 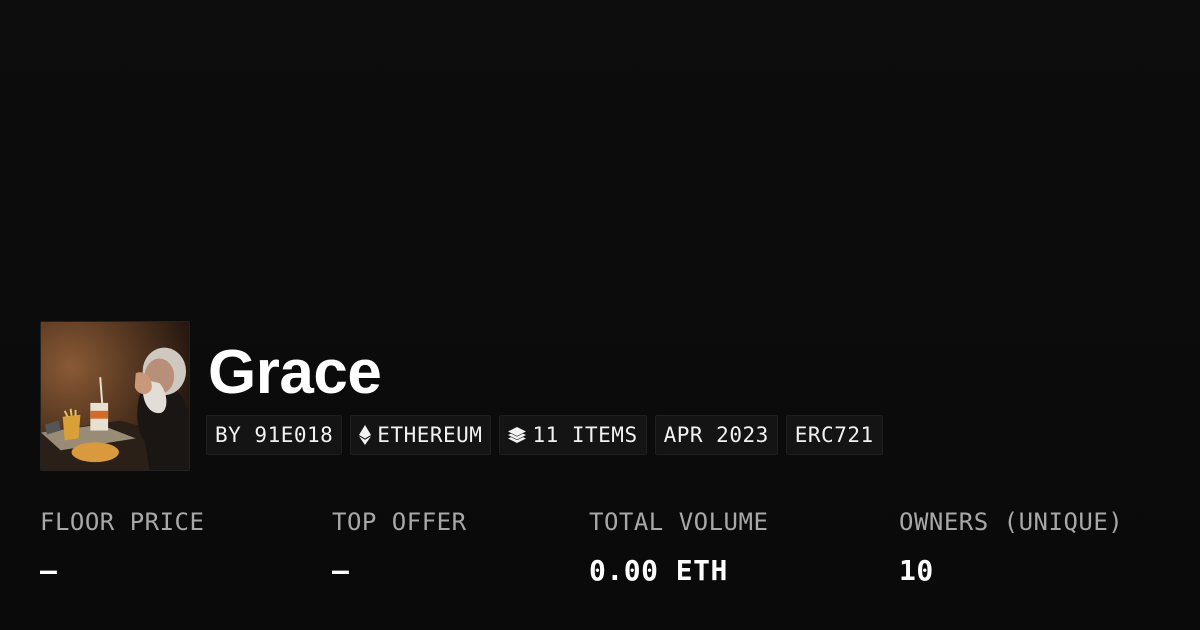 What do you see at coordinates (1011, 522) in the screenshot?
I see `owners-label: OWNERS (UNIQUE)` at bounding box center [1011, 522].